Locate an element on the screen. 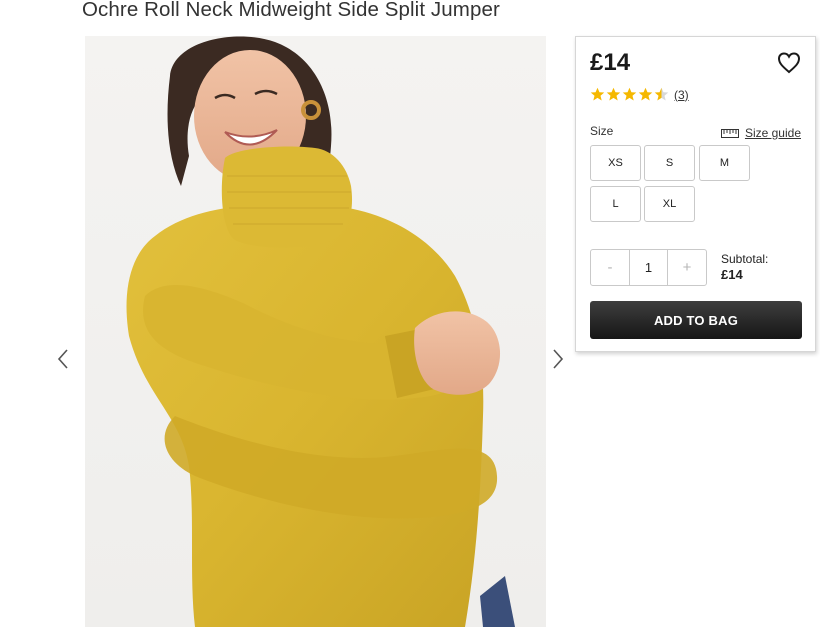 Image resolution: width=820 pixels, height=627 pixels. subtotal-value: £14 is located at coordinates (732, 274).